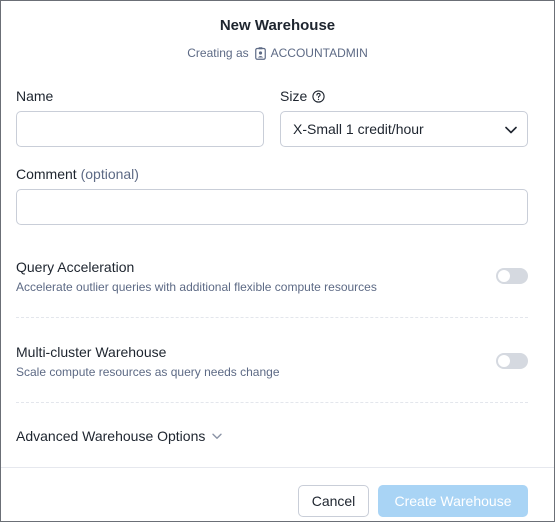  I want to click on comment-input, so click(272, 207).